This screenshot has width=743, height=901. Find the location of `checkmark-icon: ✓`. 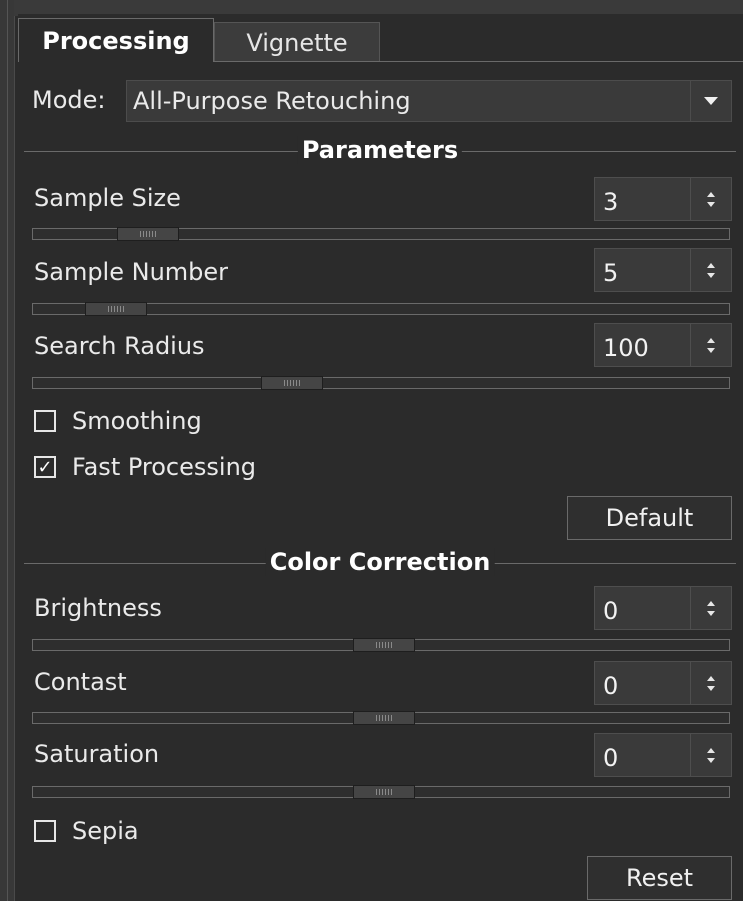

checkmark-icon: ✓ is located at coordinates (45, 467).